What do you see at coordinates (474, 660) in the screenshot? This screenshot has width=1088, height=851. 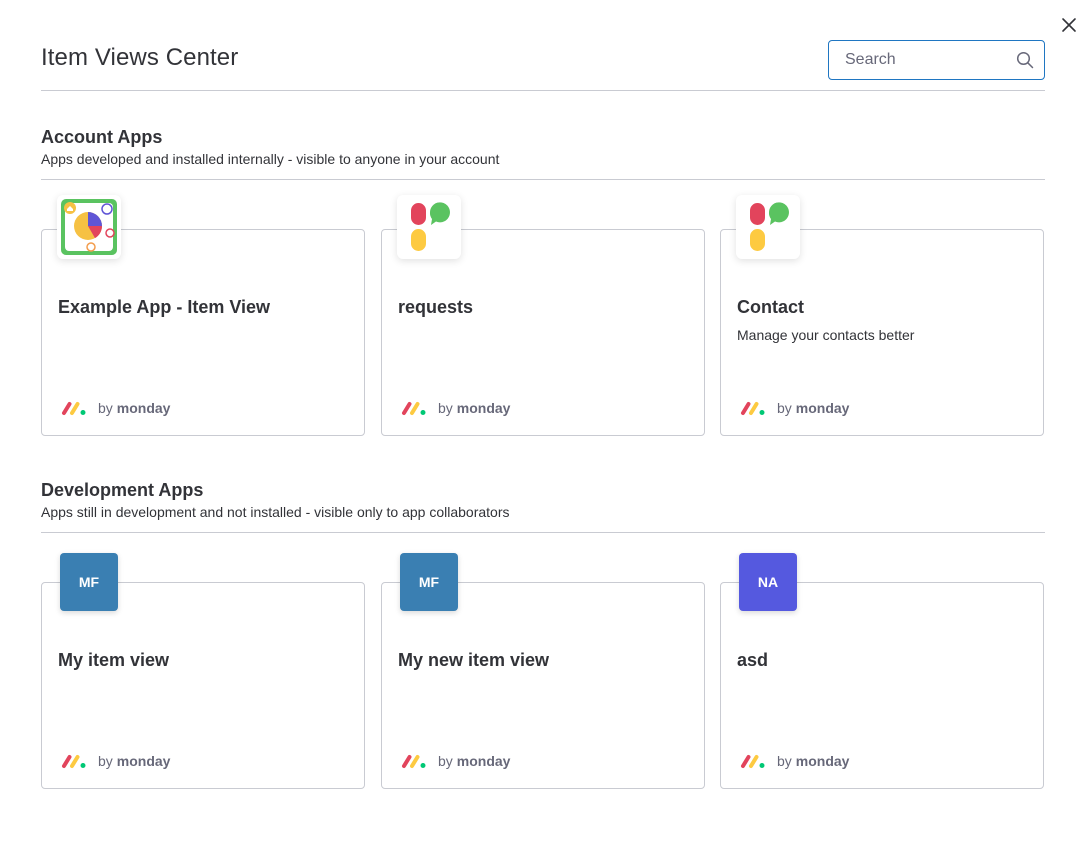 I see `card-title: My new item view` at bounding box center [474, 660].